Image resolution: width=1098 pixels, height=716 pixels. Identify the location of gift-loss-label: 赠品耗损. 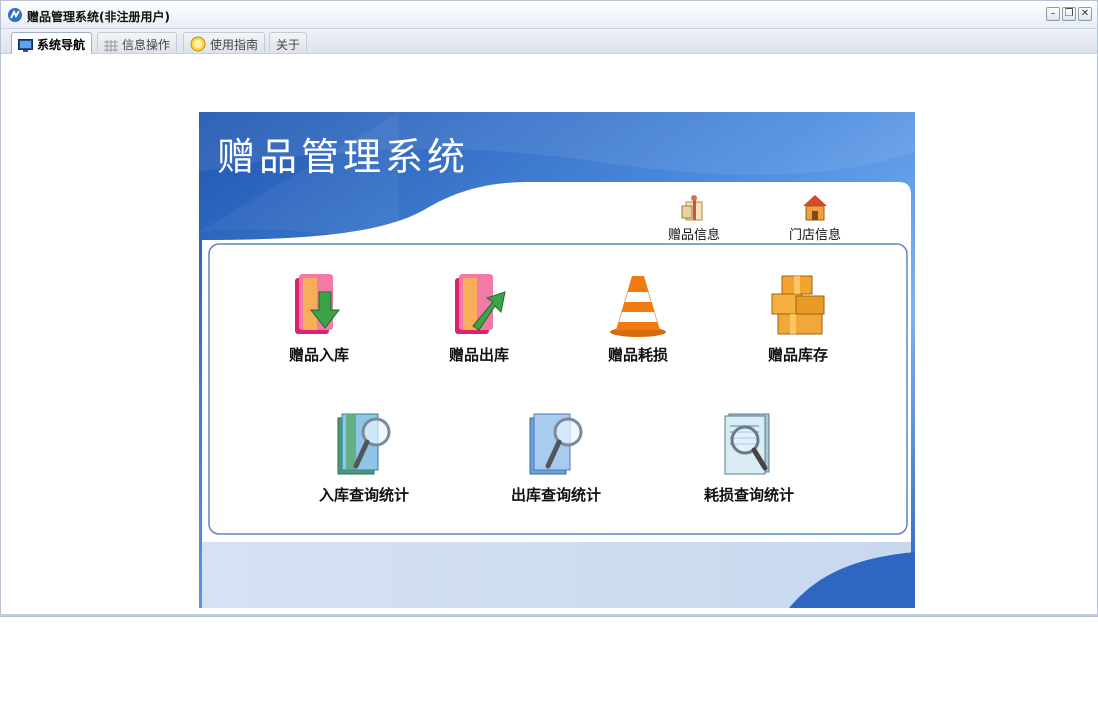
(637, 355).